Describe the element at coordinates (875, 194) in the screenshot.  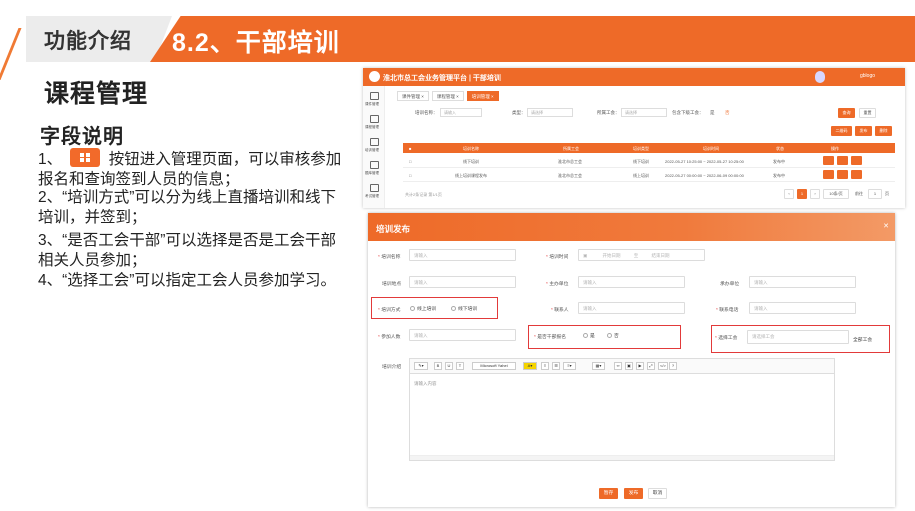
I see `goto-page-input: 1` at that location.